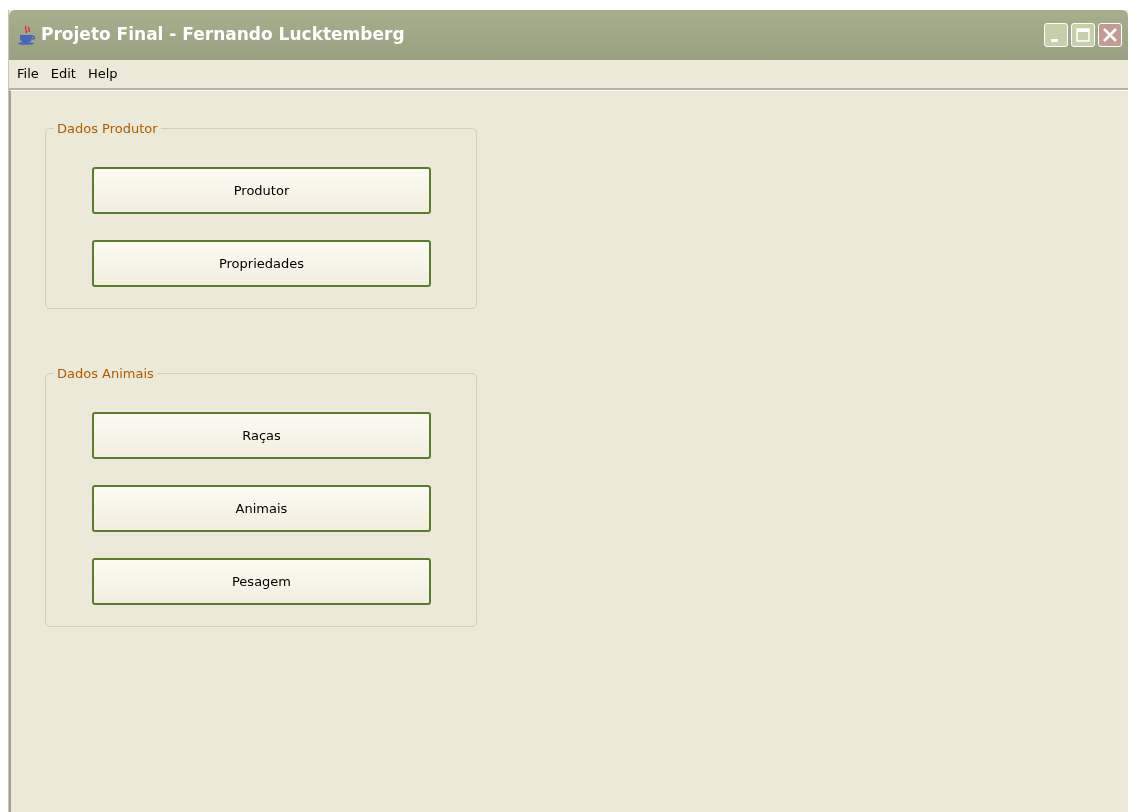 The image size is (1138, 812). I want to click on maximize-icon, so click(1083, 35).